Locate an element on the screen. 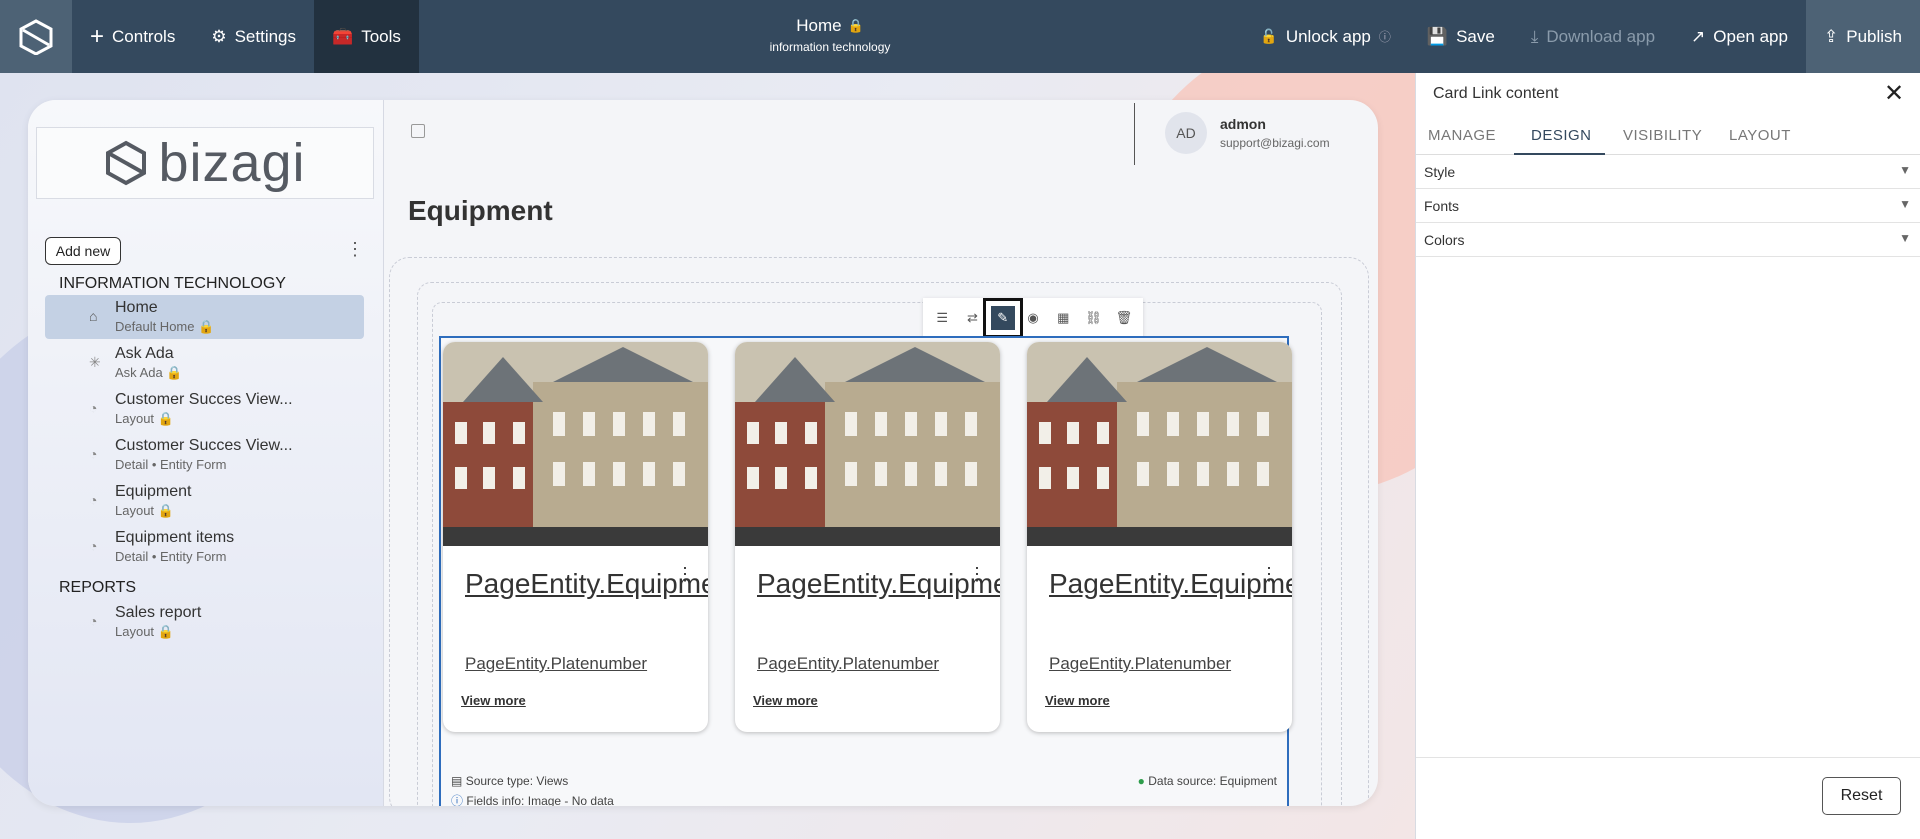 Image resolution: width=1920 pixels, height=839 pixels. tab-design: DESIGN is located at coordinates (1561, 135).